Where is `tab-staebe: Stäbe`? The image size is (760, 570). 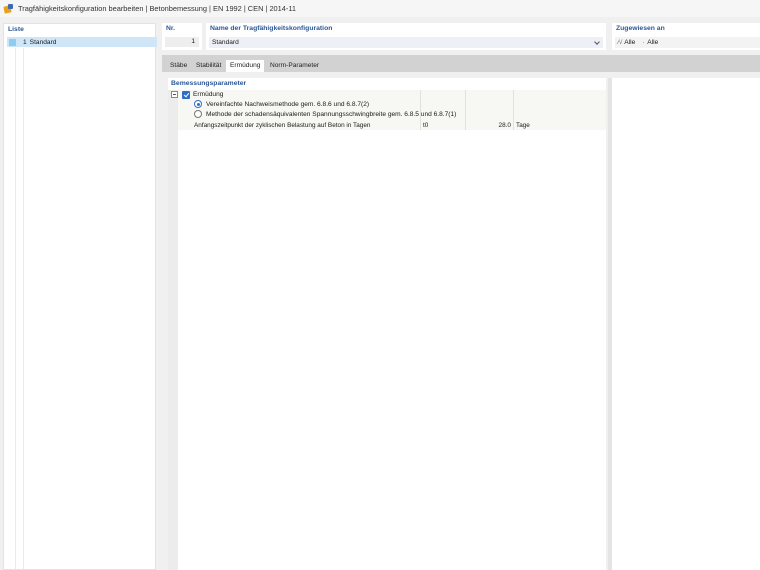
tab-staebe: Stäbe is located at coordinates (178, 66).